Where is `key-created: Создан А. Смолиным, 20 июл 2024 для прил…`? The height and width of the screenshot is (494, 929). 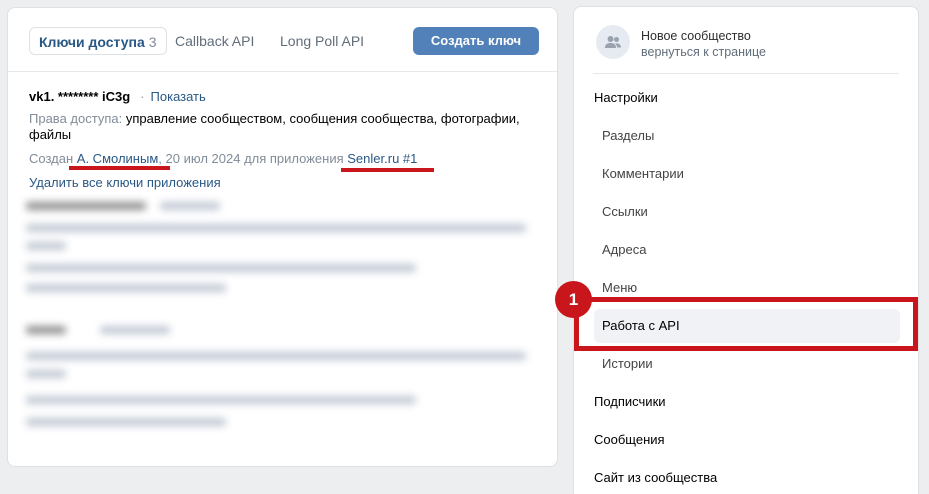
key-created: Создан А. Смолиным, 20 июл 2024 для прил… is located at coordinates (223, 158).